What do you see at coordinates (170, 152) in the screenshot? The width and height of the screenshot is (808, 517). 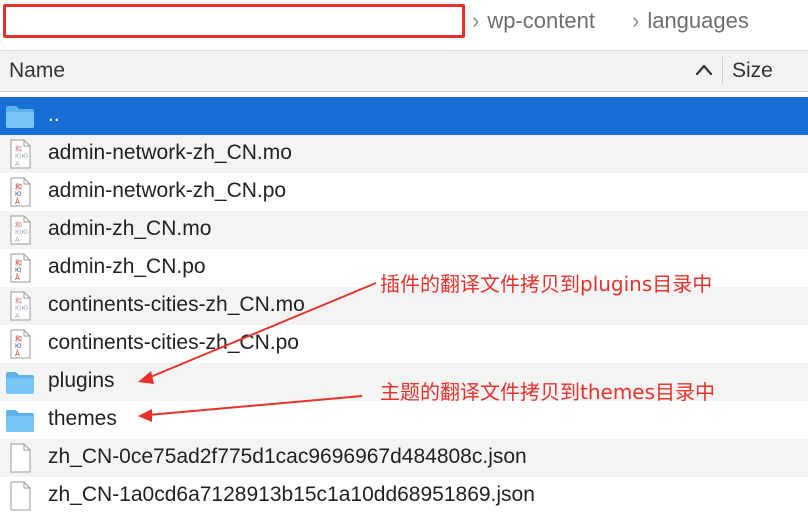 I see `file-name: admin-network-zh_CN.mo` at bounding box center [170, 152].